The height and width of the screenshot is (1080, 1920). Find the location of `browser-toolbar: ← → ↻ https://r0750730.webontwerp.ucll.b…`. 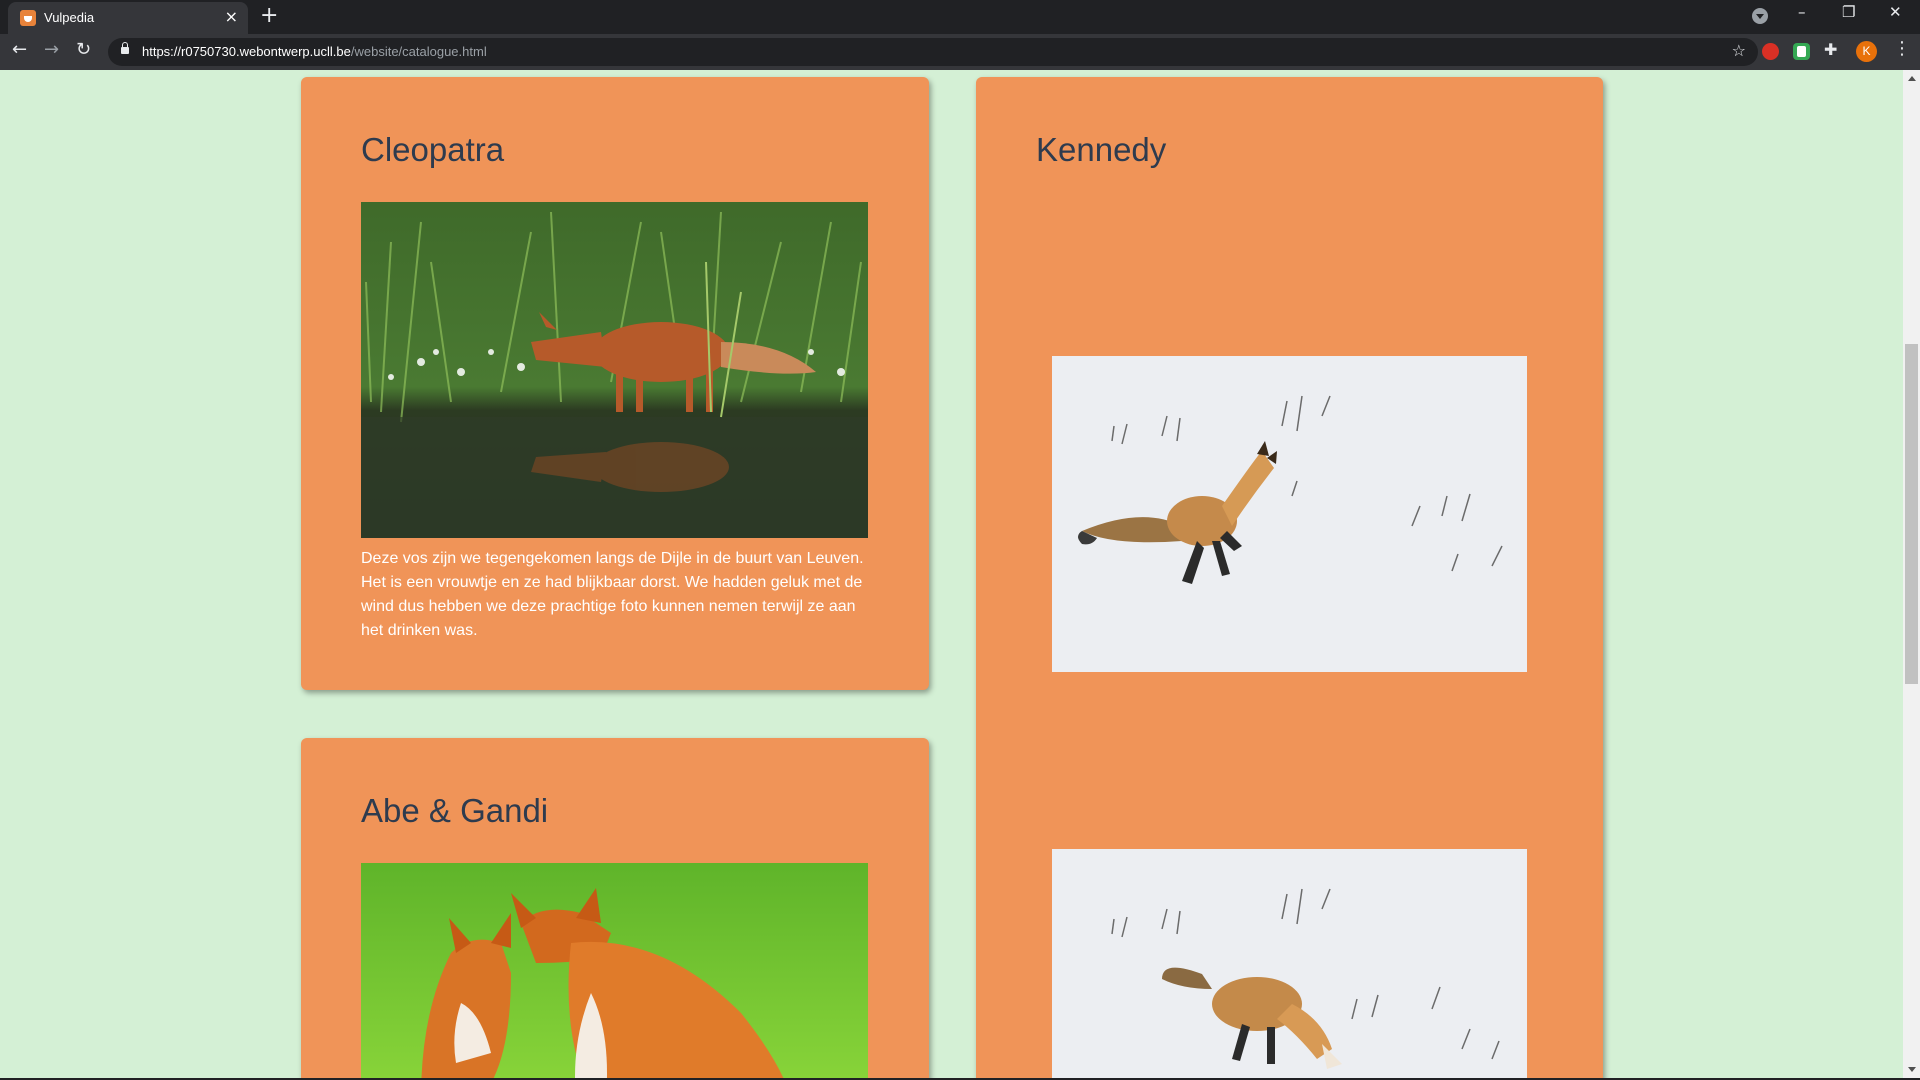

browser-toolbar: ← → ↻ https://r0750730.webontwerp.ucll.b… is located at coordinates (960, 52).